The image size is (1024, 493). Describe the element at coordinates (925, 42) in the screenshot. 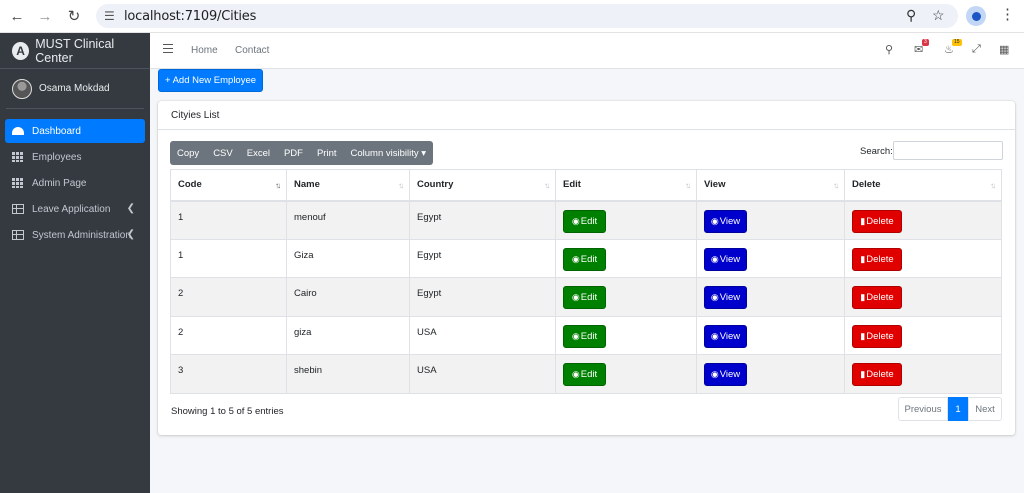

I see `messages-badge: 3` at that location.